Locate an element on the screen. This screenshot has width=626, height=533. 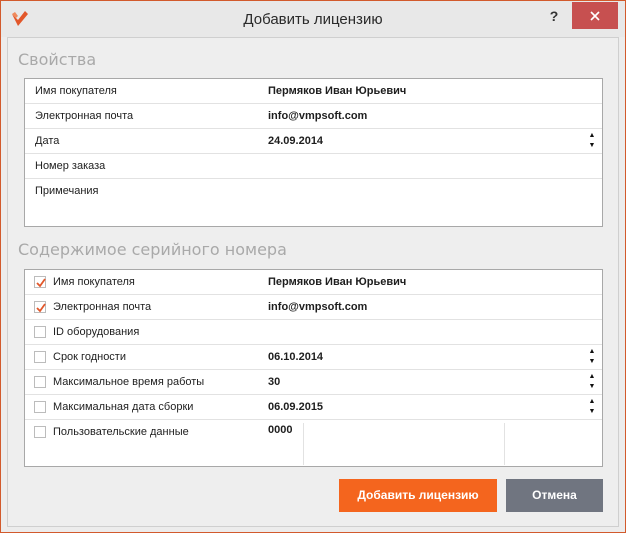
serial-row-customer-name: Имя покупателя Пермяков Иван Юрьевич is located at coordinates (313, 282).